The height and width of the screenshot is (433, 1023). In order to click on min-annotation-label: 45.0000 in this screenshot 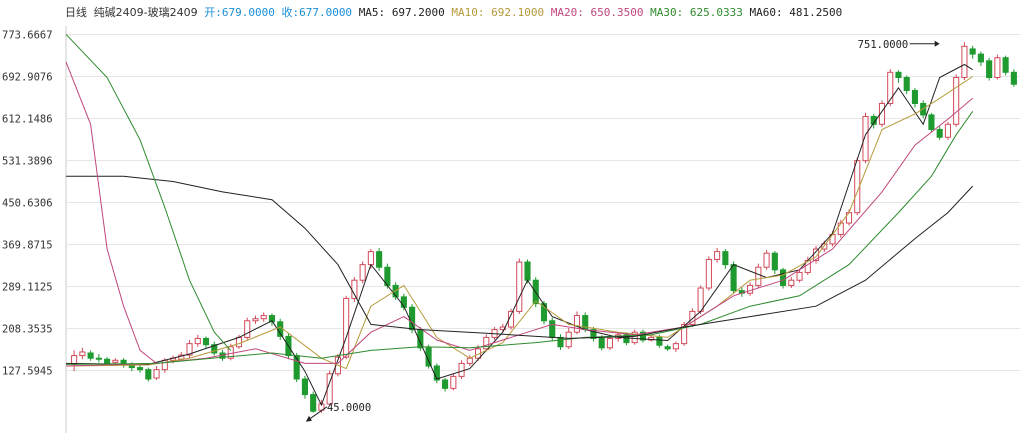, I will do `click(349, 408)`.